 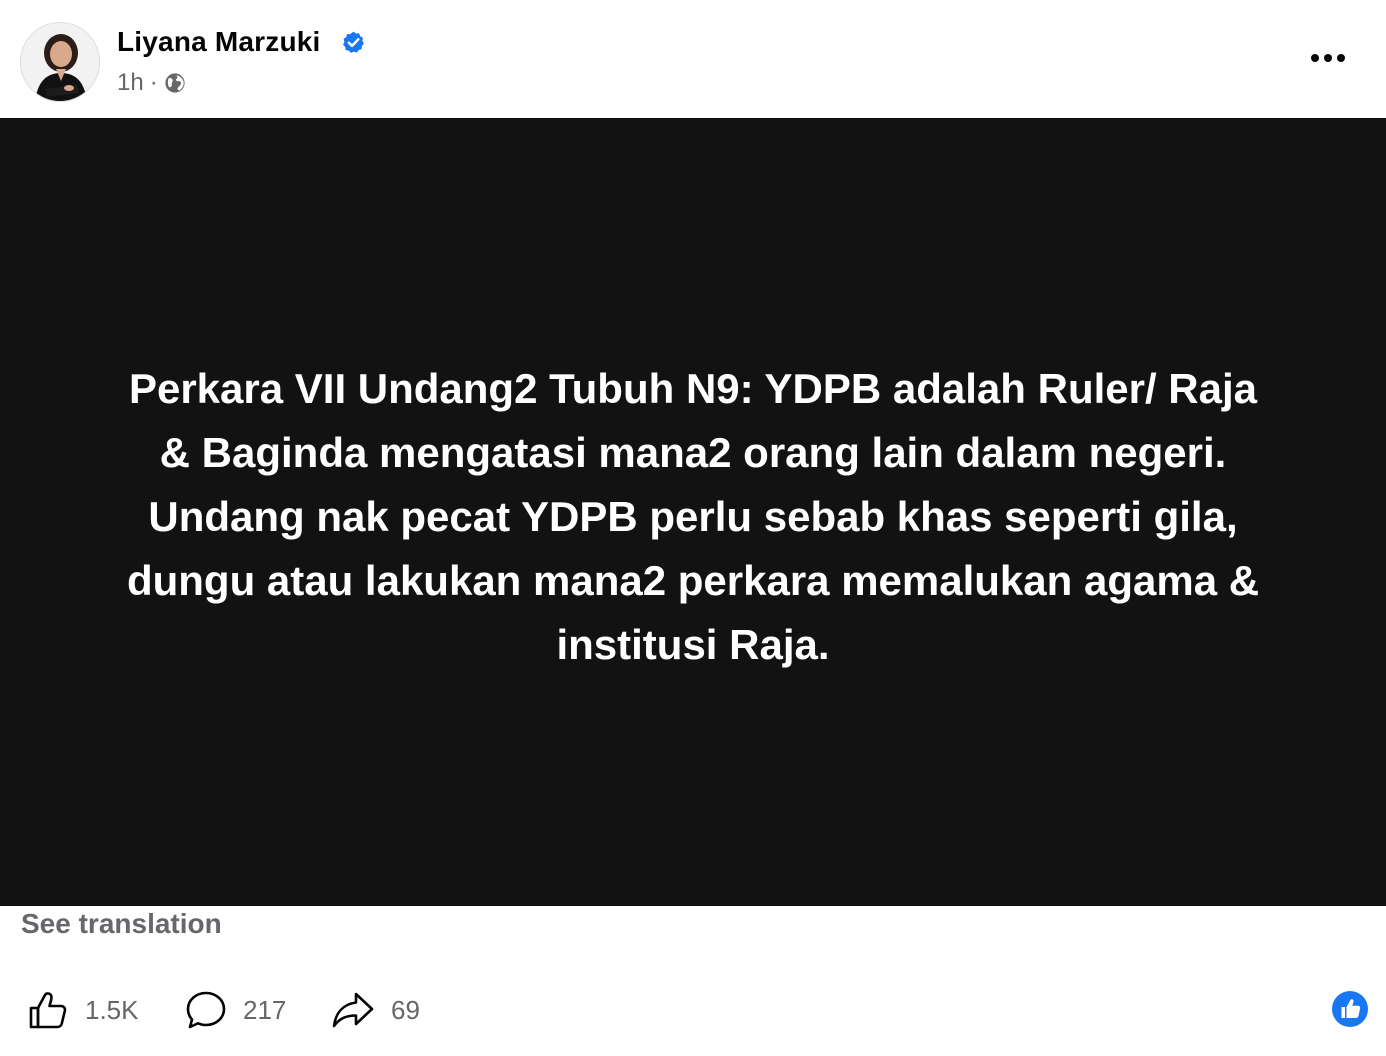 I want to click on post-meta: 1h ·, so click(x=151, y=83).